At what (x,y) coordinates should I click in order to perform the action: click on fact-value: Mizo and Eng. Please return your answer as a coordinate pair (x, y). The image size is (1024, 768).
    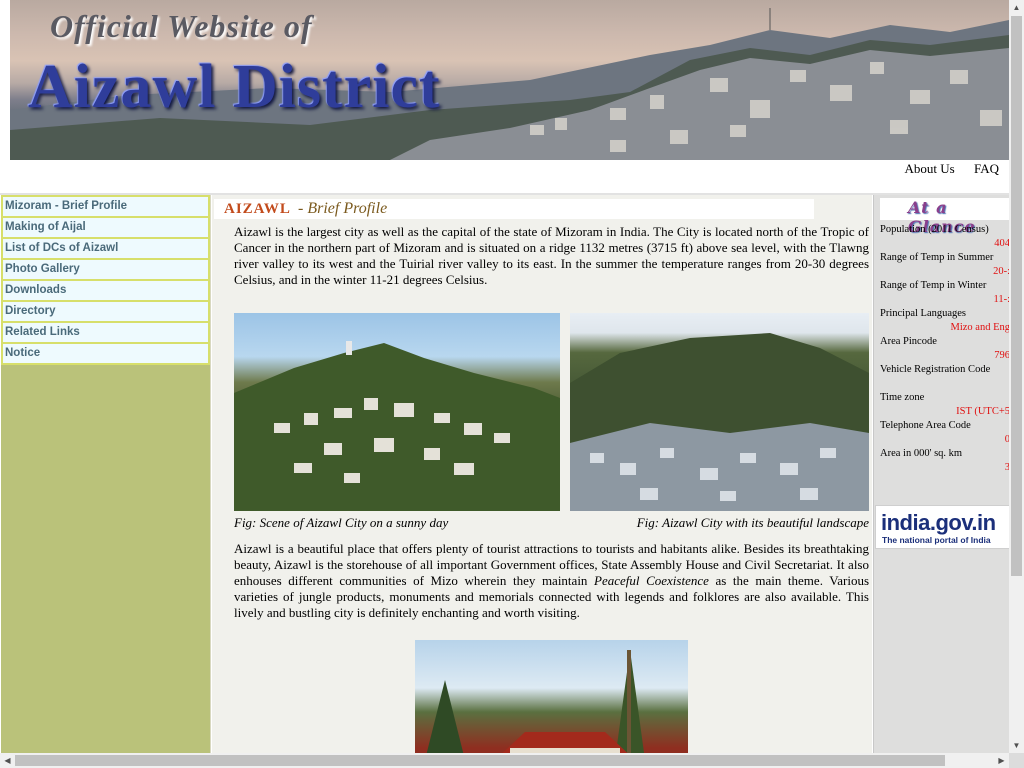
    Looking at the image, I should click on (980, 327).